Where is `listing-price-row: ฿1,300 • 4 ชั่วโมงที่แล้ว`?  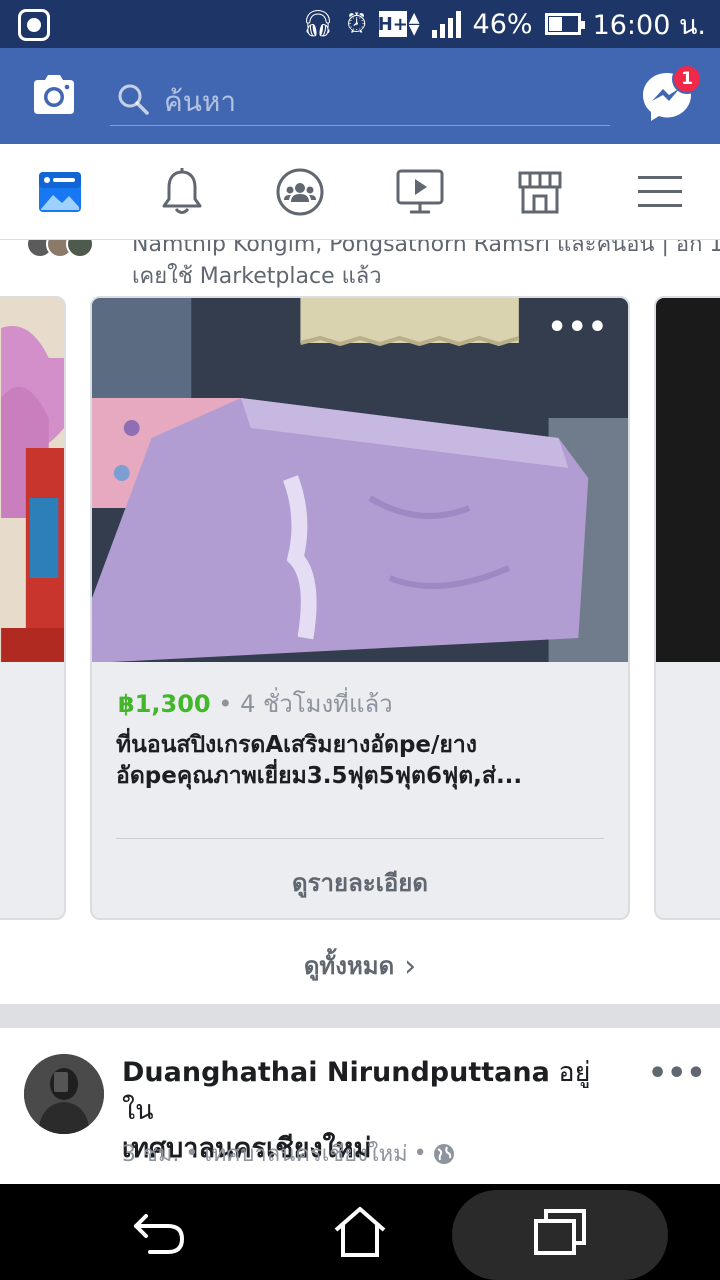 listing-price-row: ฿1,300 • 4 ชั่วโมงที่แล้ว is located at coordinates (255, 703).